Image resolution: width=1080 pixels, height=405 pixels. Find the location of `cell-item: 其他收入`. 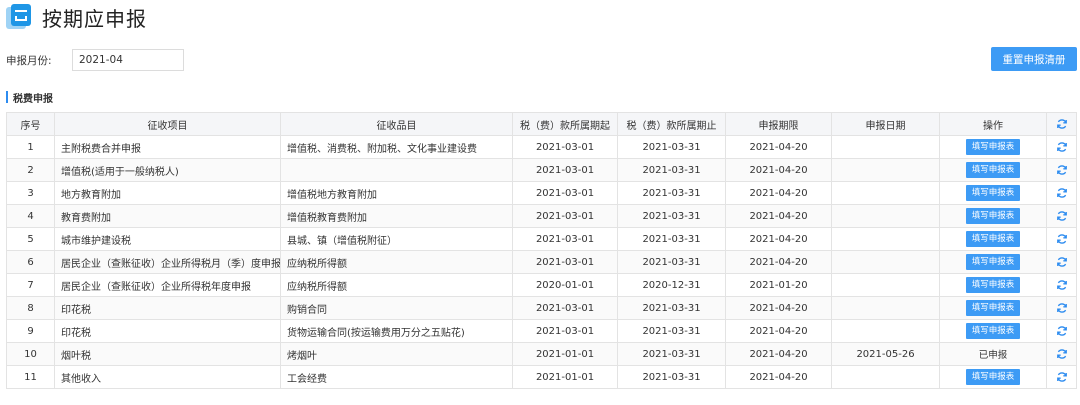

cell-item: 其他收入 is located at coordinates (167, 377).